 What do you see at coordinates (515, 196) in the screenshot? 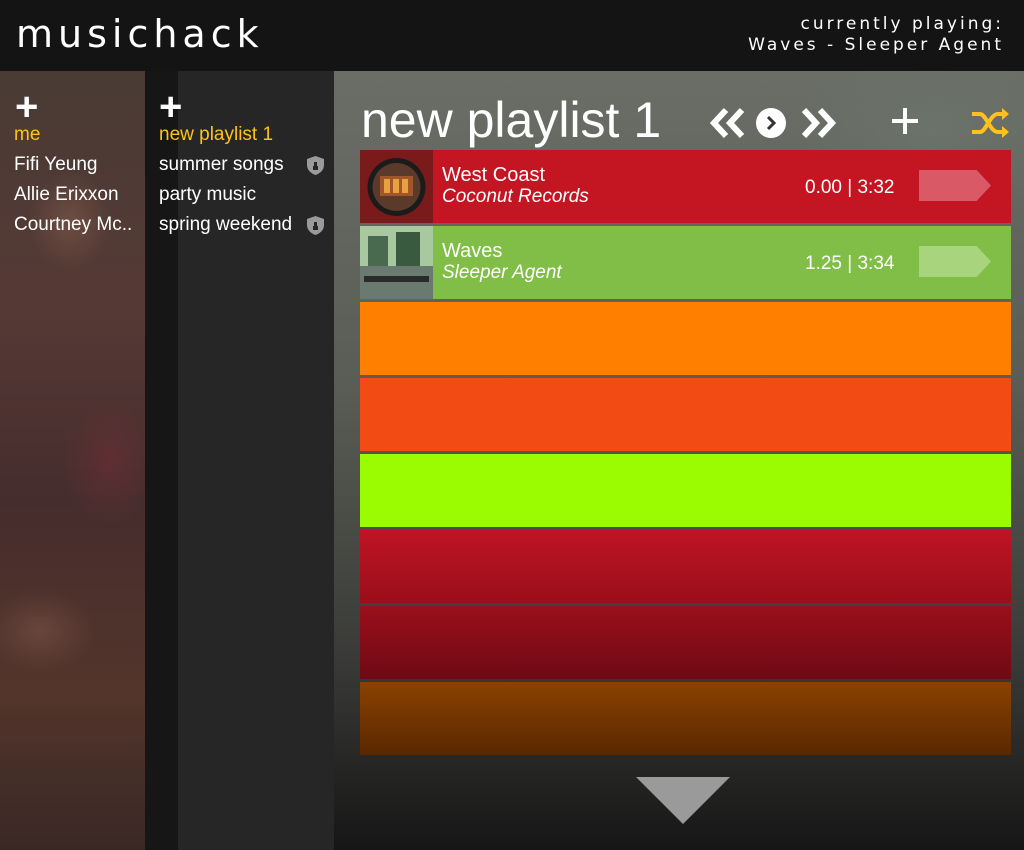
I see `track-artist: Coconut Records` at bounding box center [515, 196].